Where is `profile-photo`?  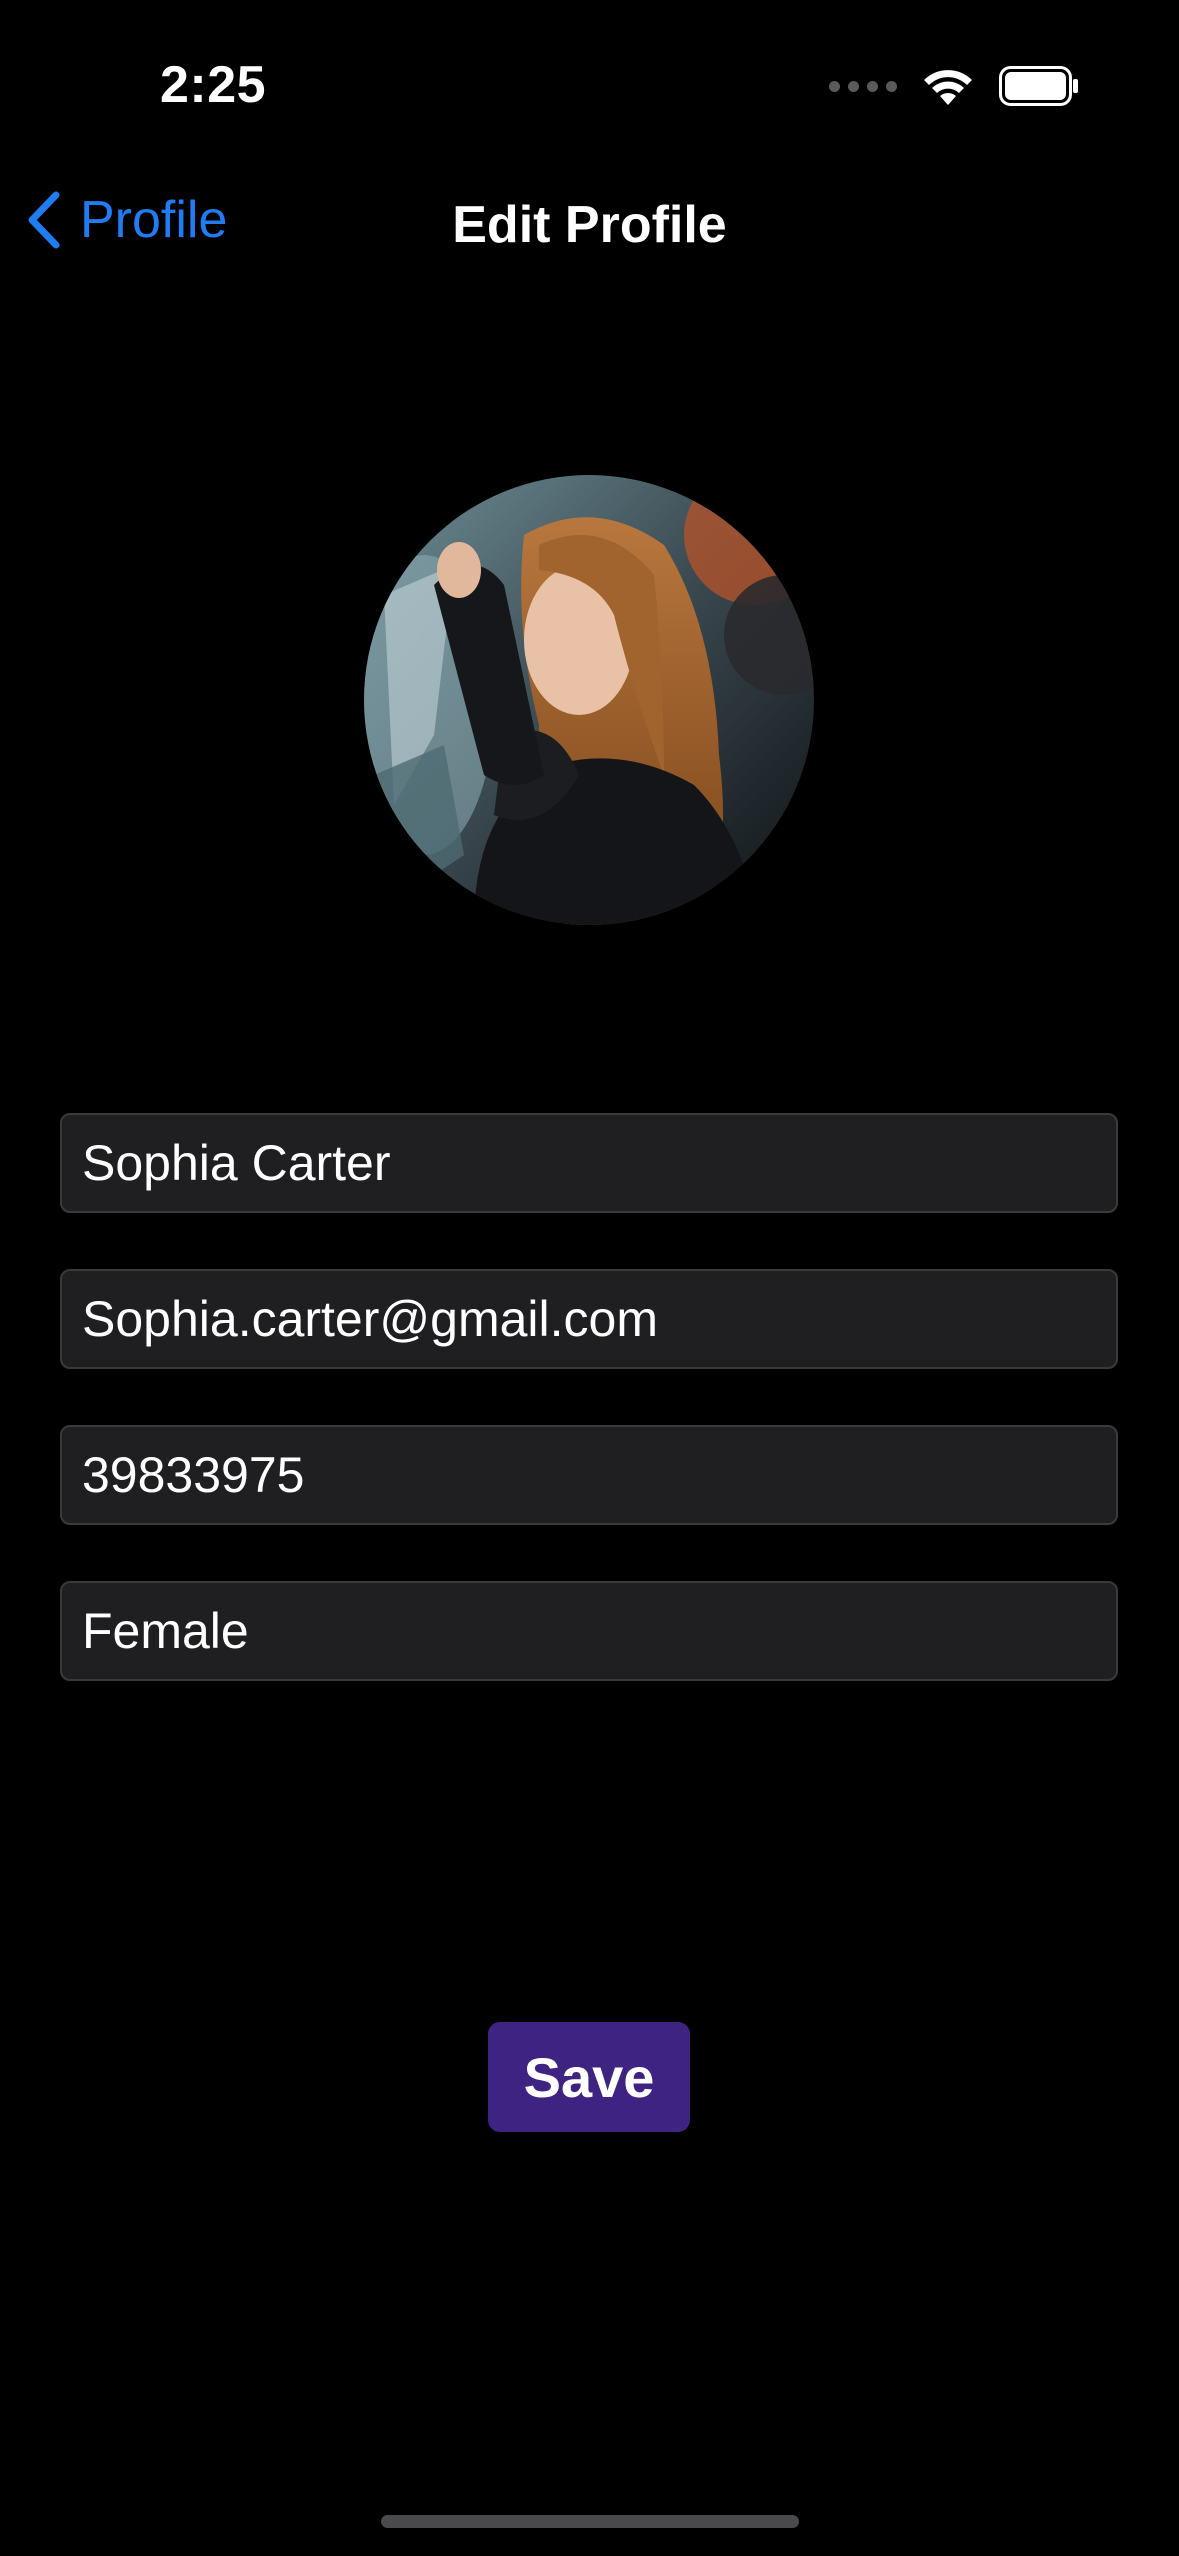
profile-photo is located at coordinates (589, 700).